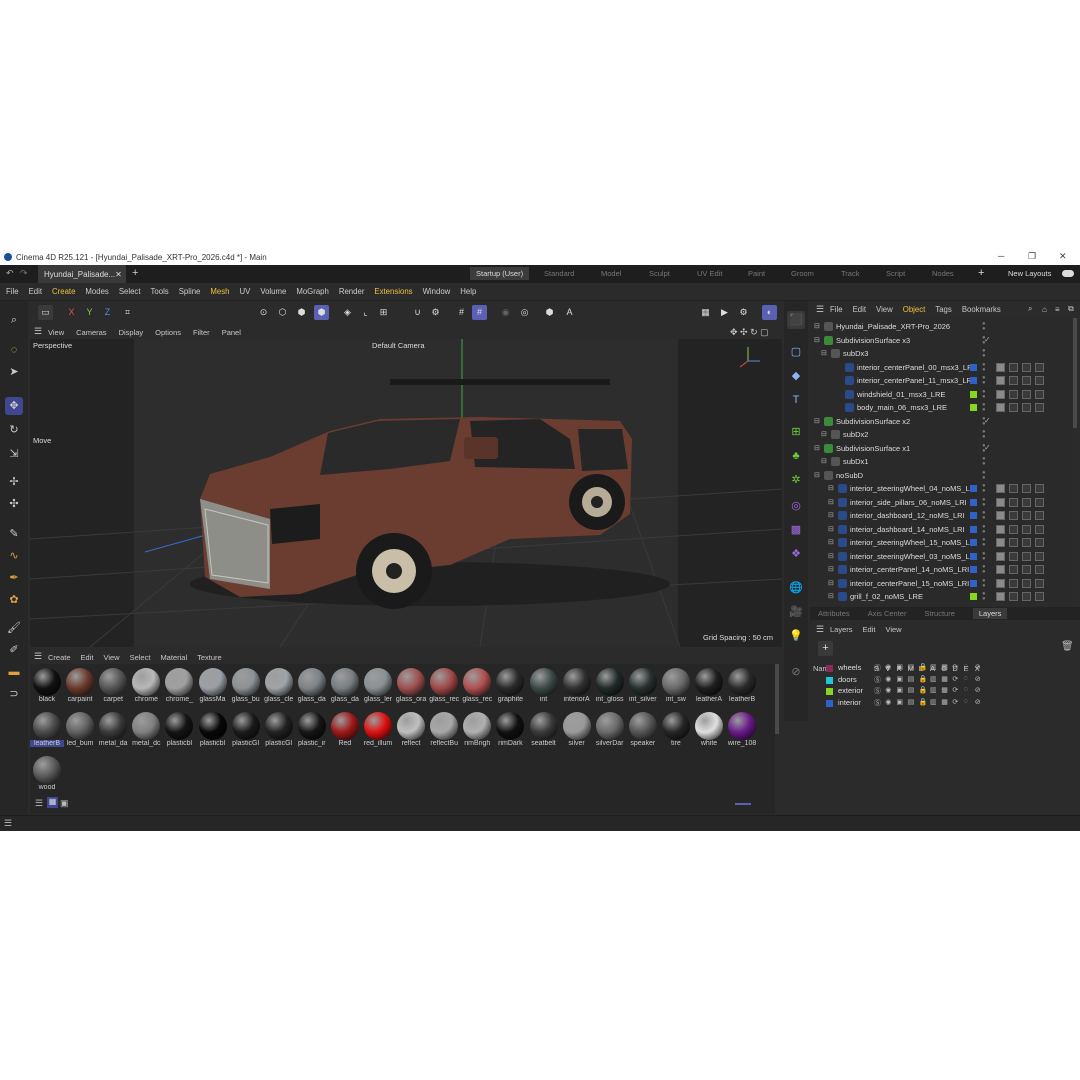 This screenshot has height=1080, width=1080. Describe the element at coordinates (705, 312) in the screenshot. I see `render-view-icon: ▦` at that location.